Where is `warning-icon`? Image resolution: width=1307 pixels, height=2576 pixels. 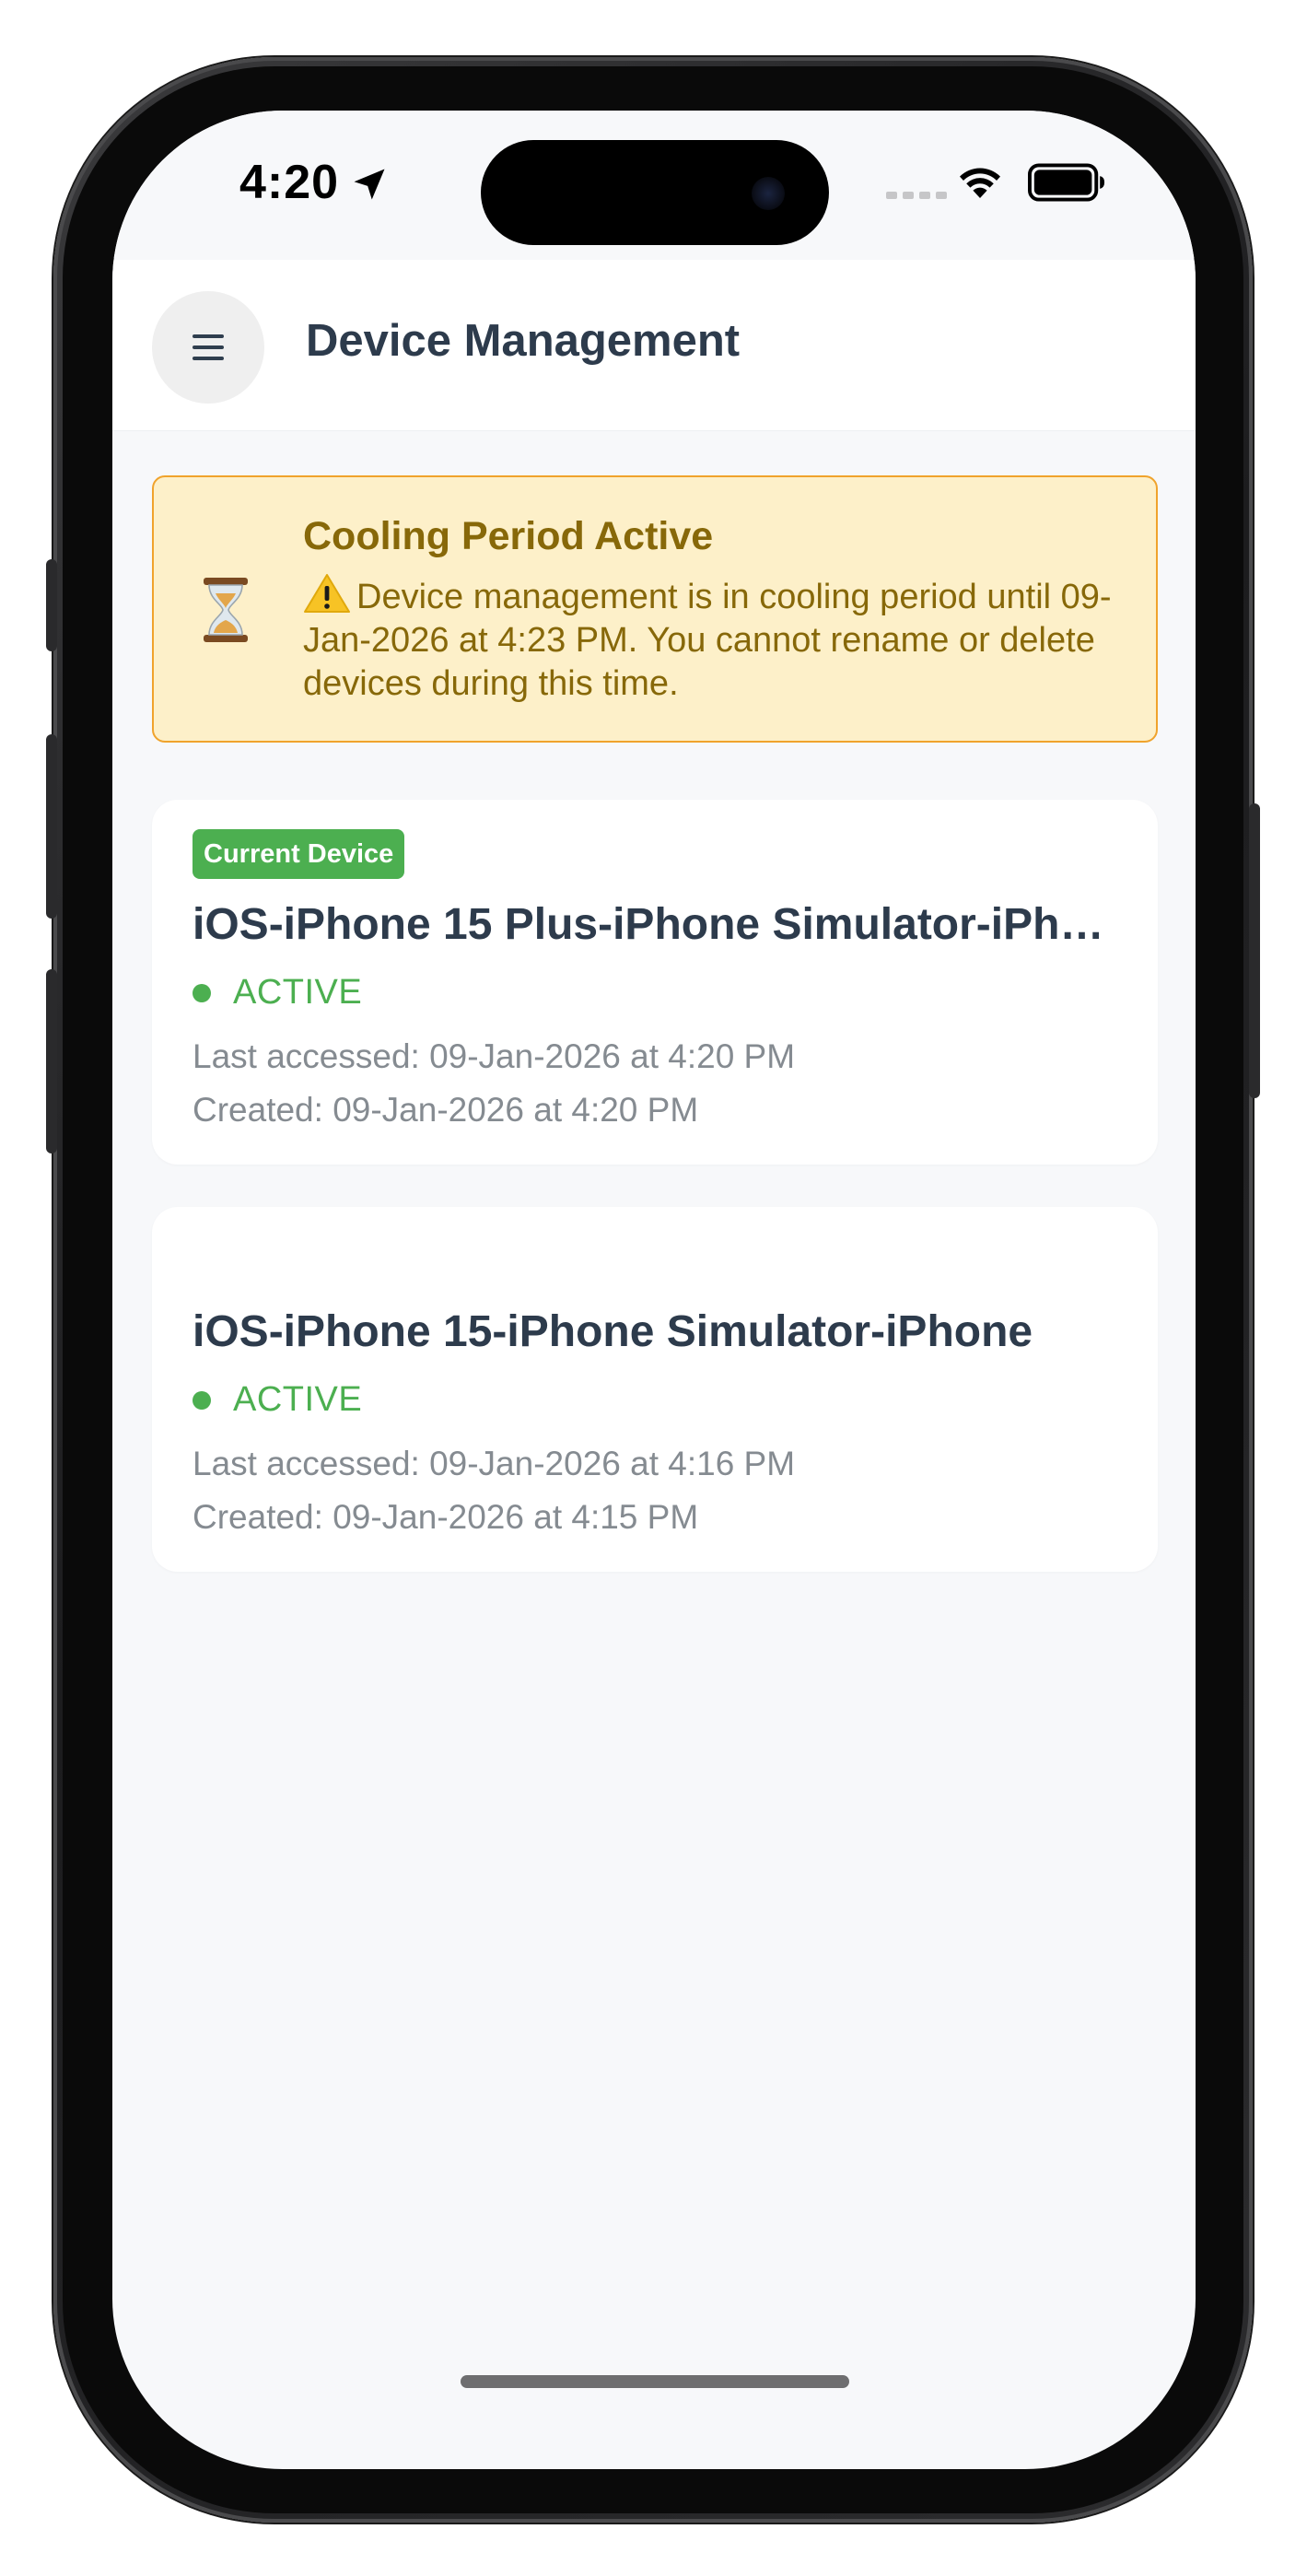
warning-icon is located at coordinates (327, 593).